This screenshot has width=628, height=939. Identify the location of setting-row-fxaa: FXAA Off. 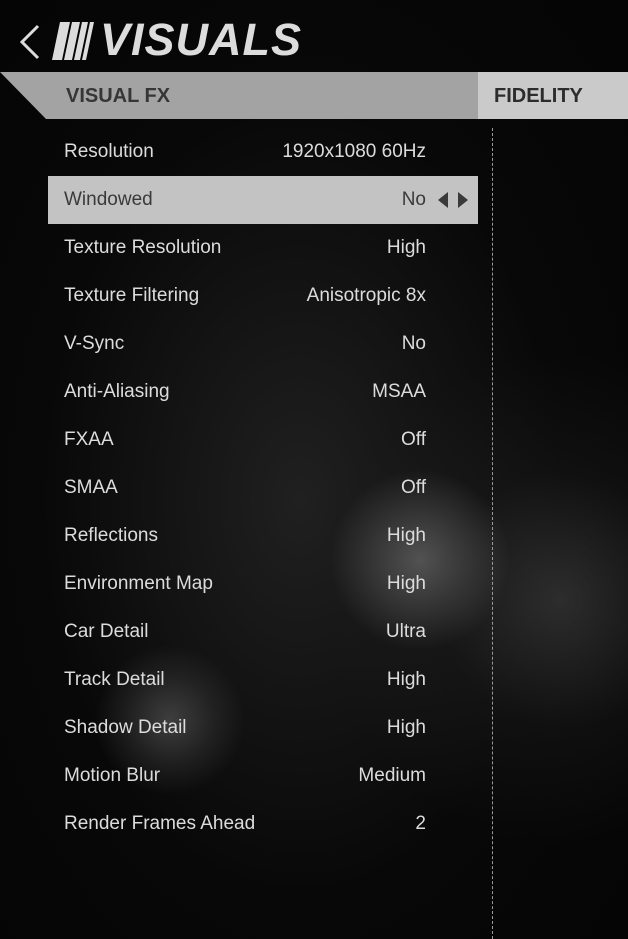
(263, 440).